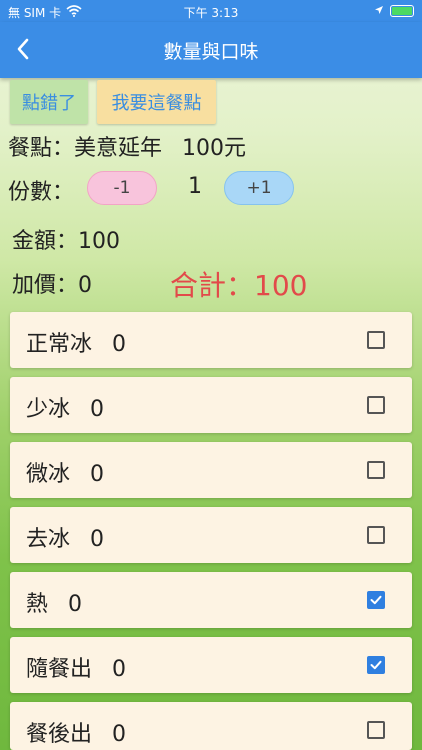 Image resolution: width=422 pixels, height=750 pixels. I want to click on minus-one-button: -1, so click(122, 188).